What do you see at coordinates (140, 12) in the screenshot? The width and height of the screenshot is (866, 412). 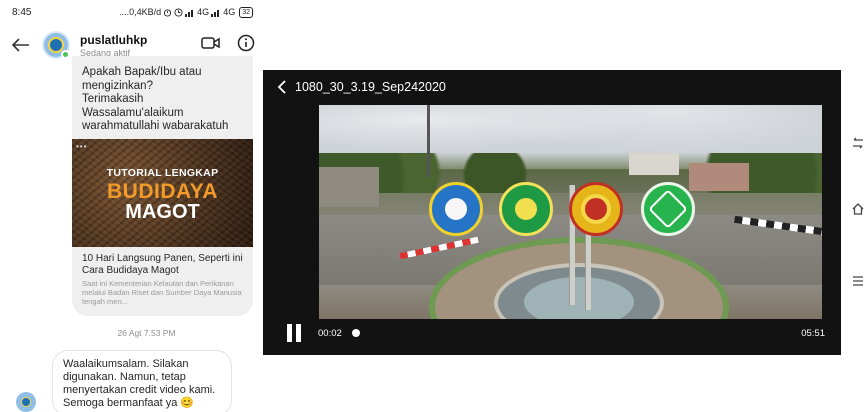 I see `data-rate: ....0,4KB/d` at bounding box center [140, 12].